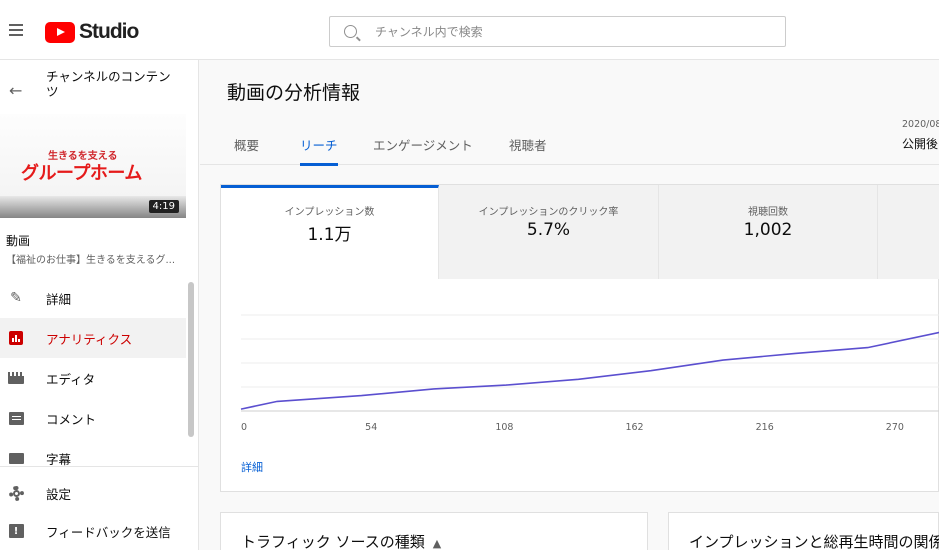 The image size is (939, 550). What do you see at coordinates (15, 90) in the screenshot?
I see `back-arrow-icon: ←` at bounding box center [15, 90].